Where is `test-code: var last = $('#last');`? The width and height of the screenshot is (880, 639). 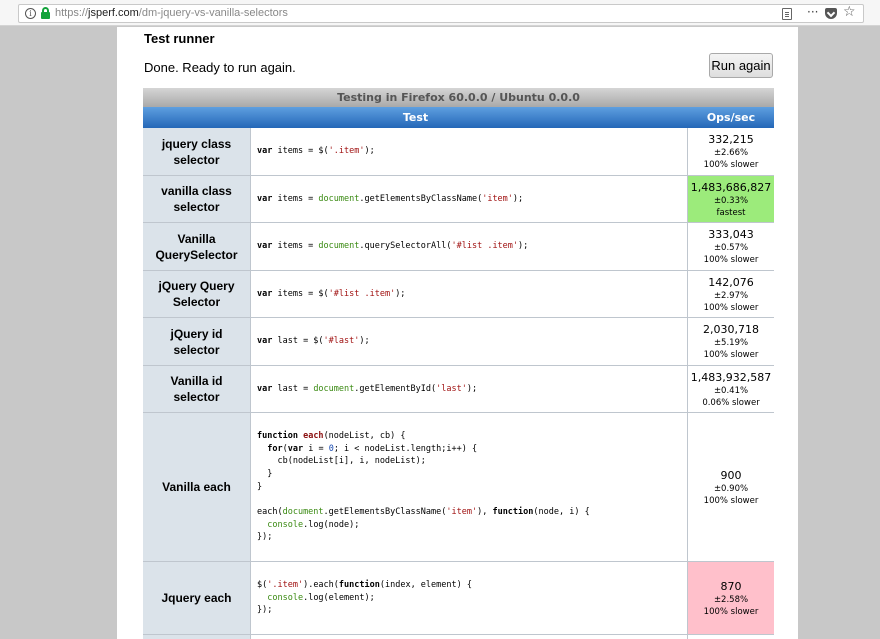 test-code: var last = $('#last'); is located at coordinates (469, 341).